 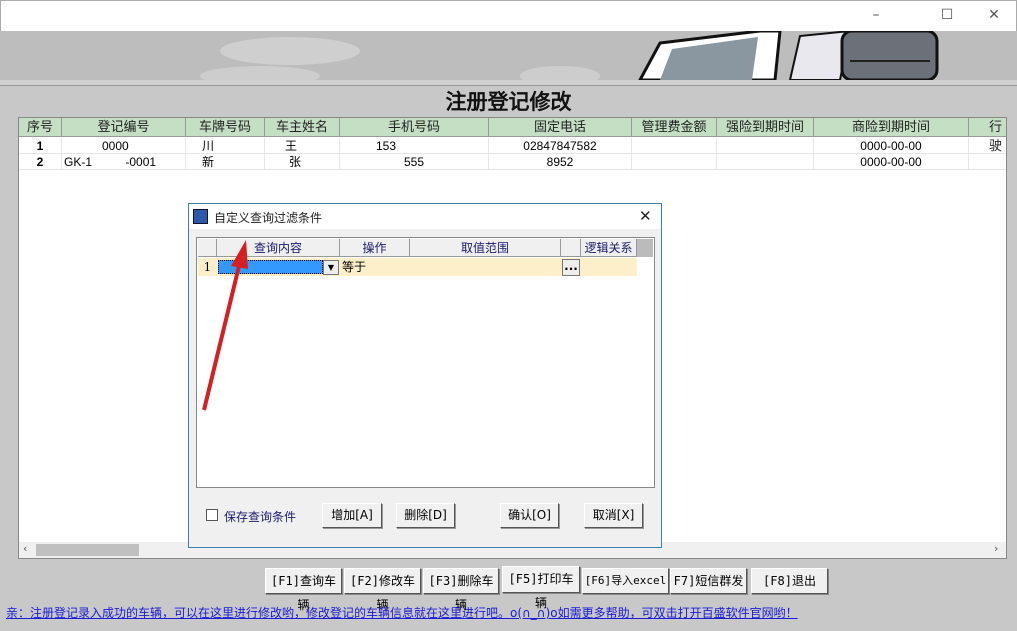 What do you see at coordinates (225, 162) in the screenshot?
I see `cell-plate: 新` at bounding box center [225, 162].